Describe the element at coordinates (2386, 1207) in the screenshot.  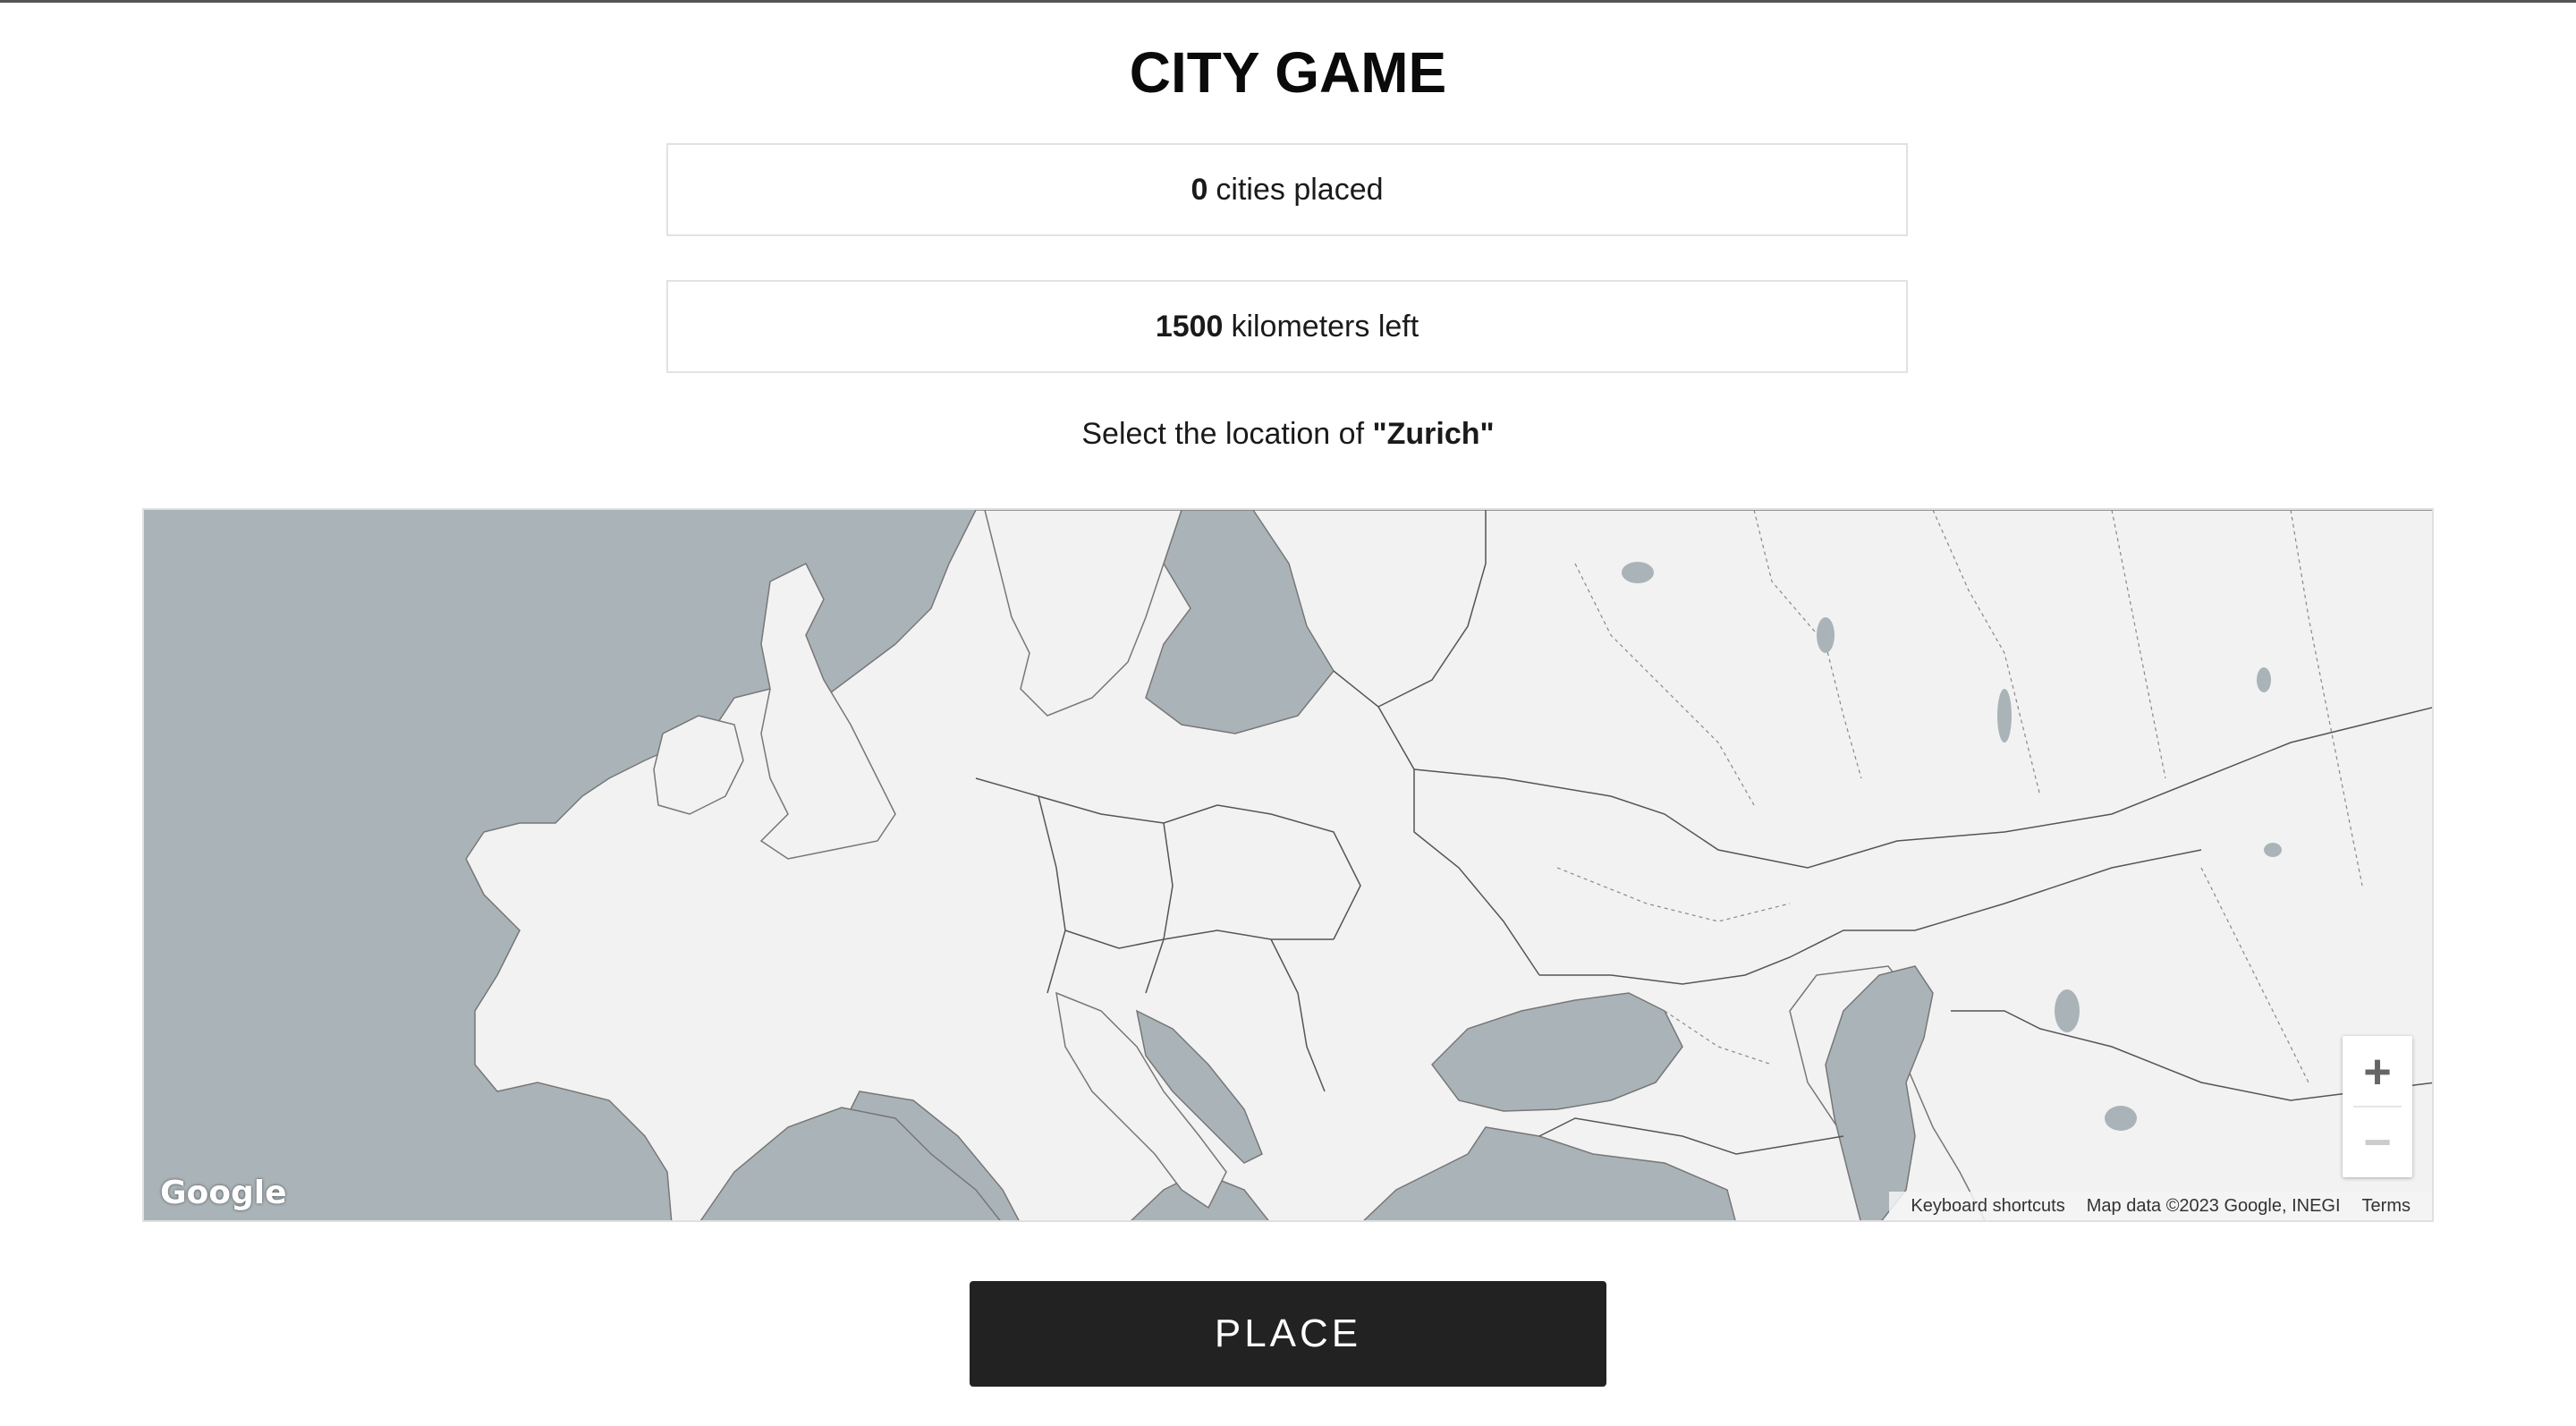
I see `terms-link: Terms` at that location.